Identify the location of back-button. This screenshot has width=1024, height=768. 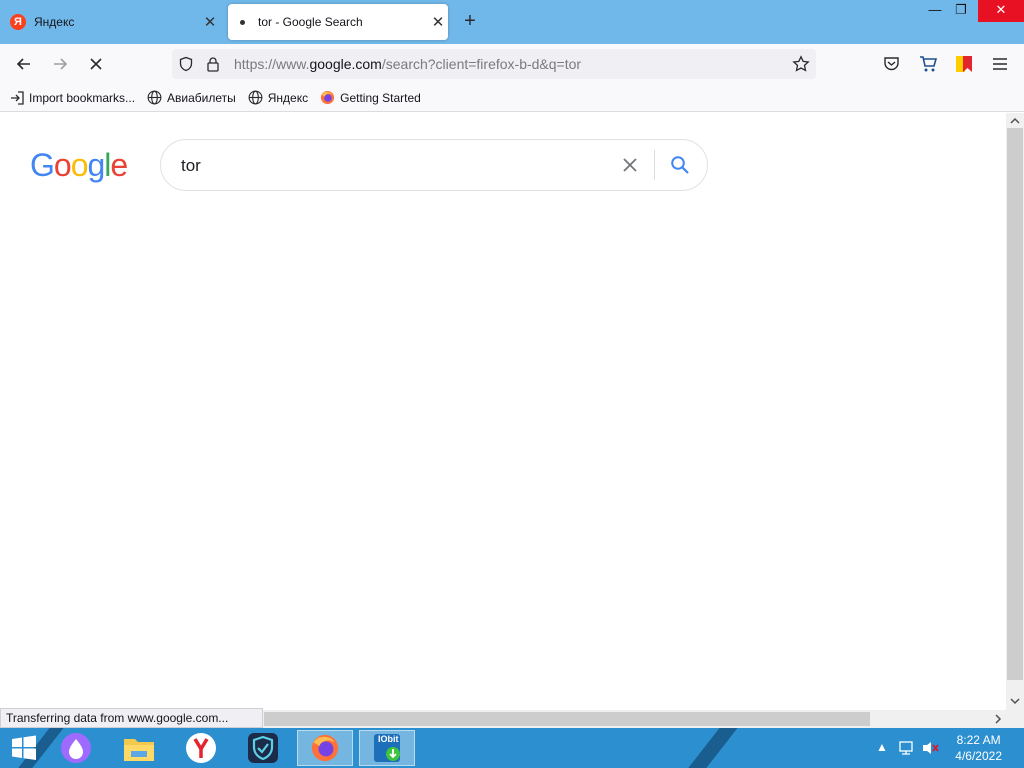
(24, 64).